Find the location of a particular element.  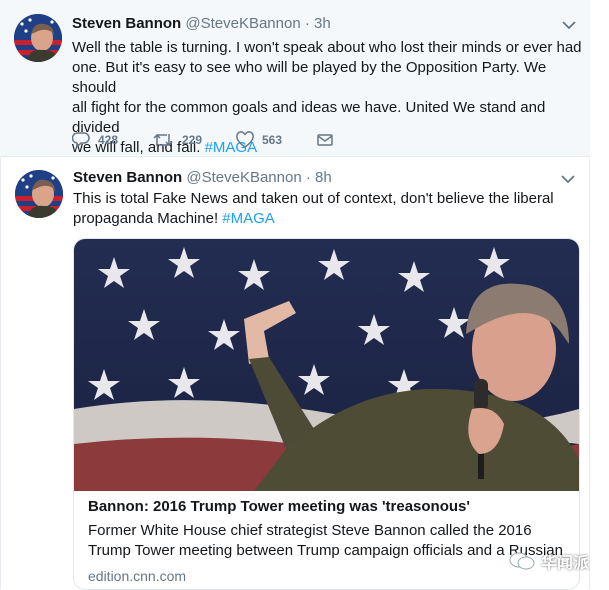

tweet-text-line: propaganda Machine! is located at coordinates (146, 218).